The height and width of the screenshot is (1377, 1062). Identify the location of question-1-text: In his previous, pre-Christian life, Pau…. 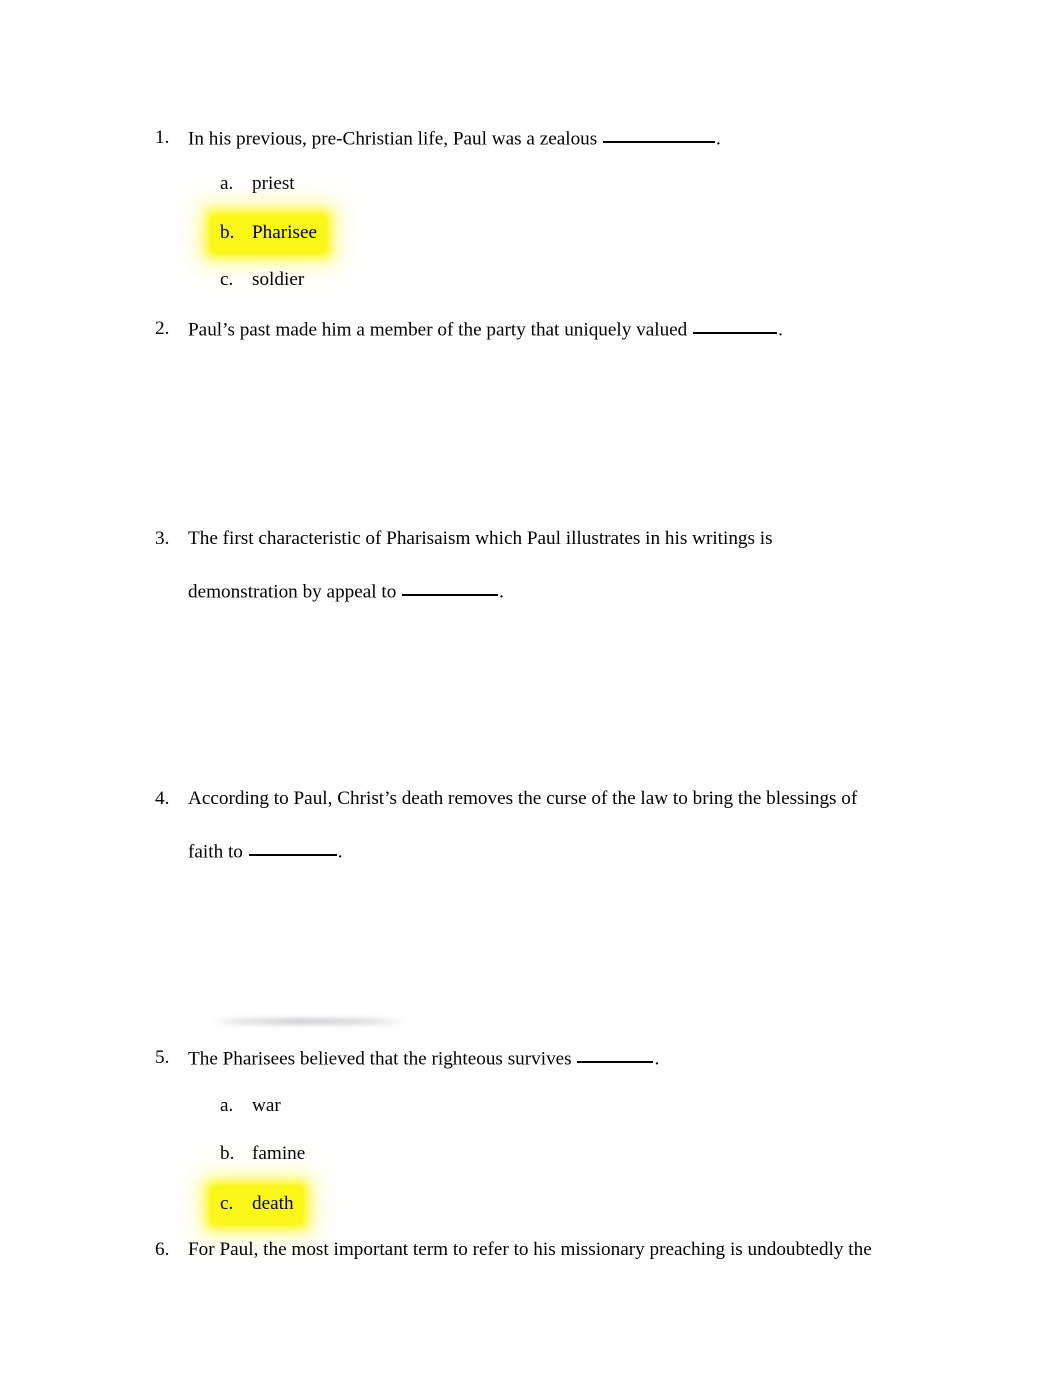
(454, 139).